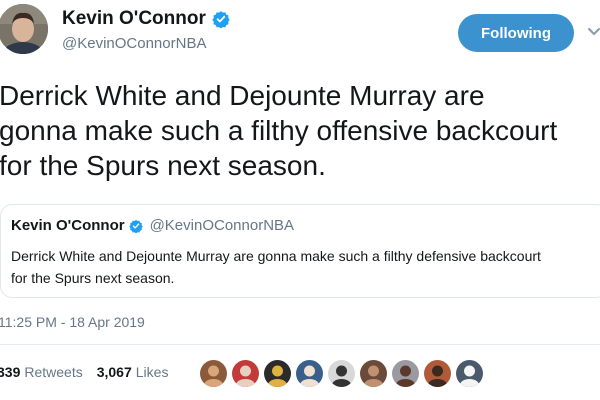  I want to click on divider, so click(300, 344).